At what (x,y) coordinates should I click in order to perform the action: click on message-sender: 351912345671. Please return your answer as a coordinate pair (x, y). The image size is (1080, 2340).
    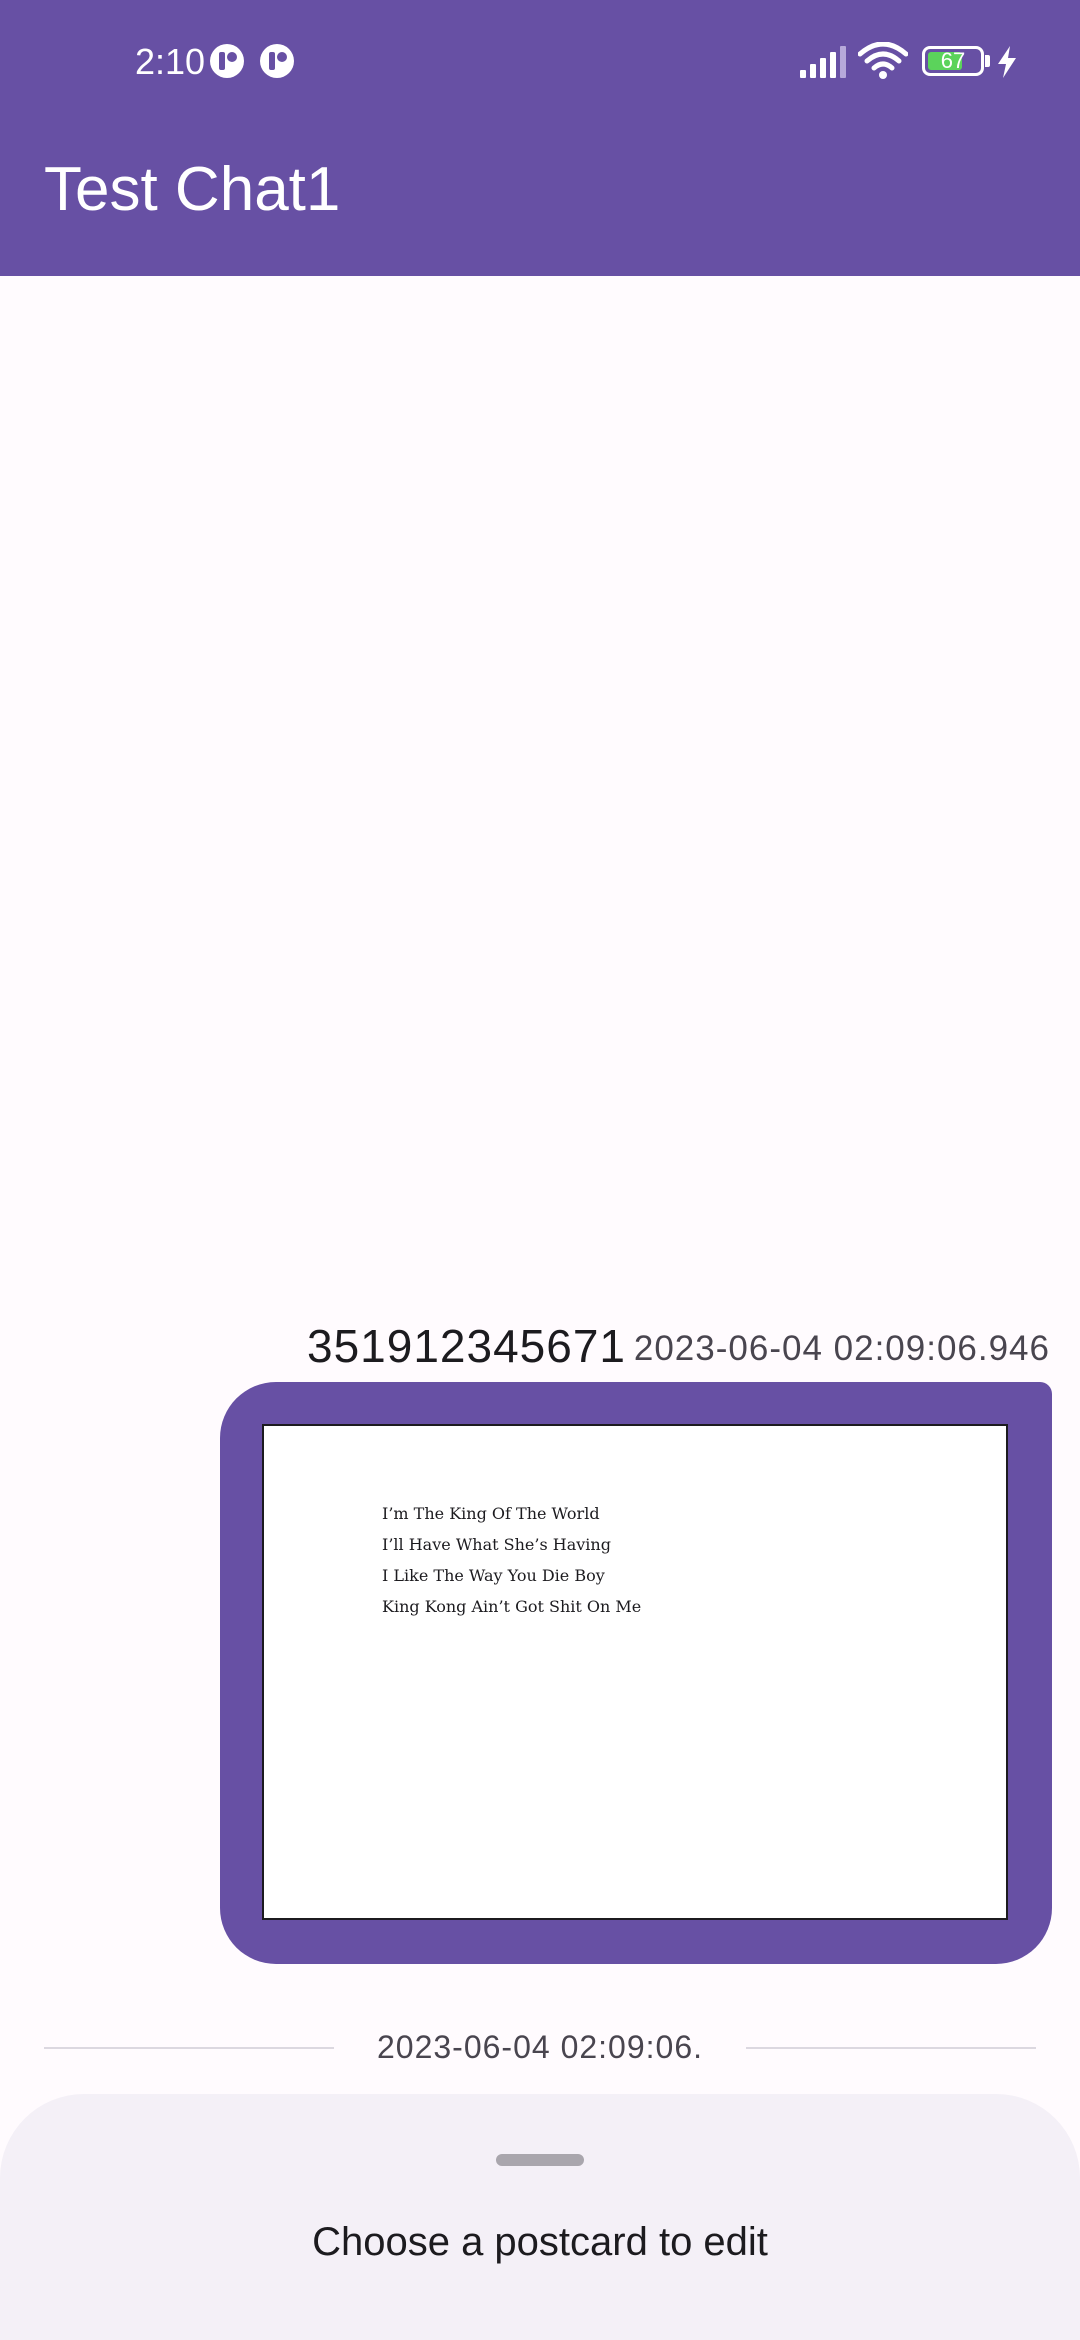
    Looking at the image, I should click on (466, 1346).